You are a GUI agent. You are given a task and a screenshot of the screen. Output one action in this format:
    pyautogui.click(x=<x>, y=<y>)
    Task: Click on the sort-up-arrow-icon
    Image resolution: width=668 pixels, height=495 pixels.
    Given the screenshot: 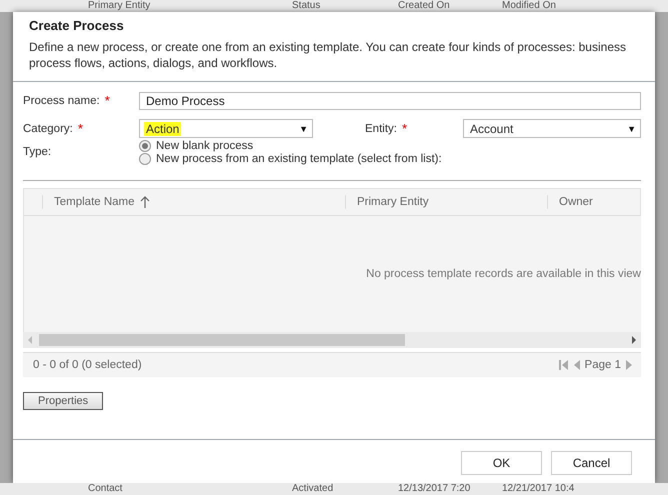 What is the action you would take?
    pyautogui.click(x=145, y=202)
    